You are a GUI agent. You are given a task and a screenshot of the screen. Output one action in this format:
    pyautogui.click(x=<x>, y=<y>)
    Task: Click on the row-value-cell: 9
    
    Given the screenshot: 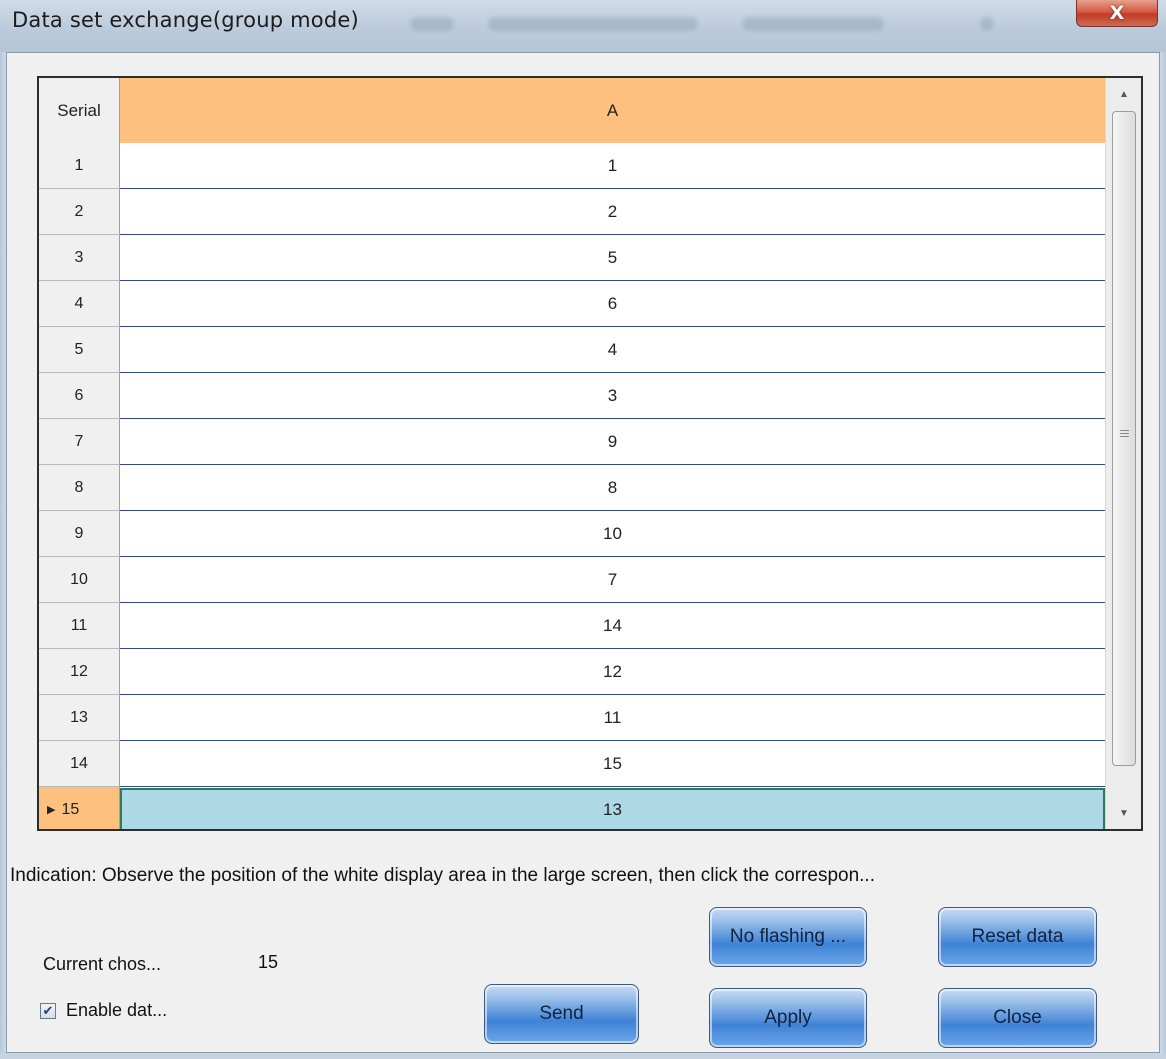 What is the action you would take?
    pyautogui.click(x=612, y=442)
    